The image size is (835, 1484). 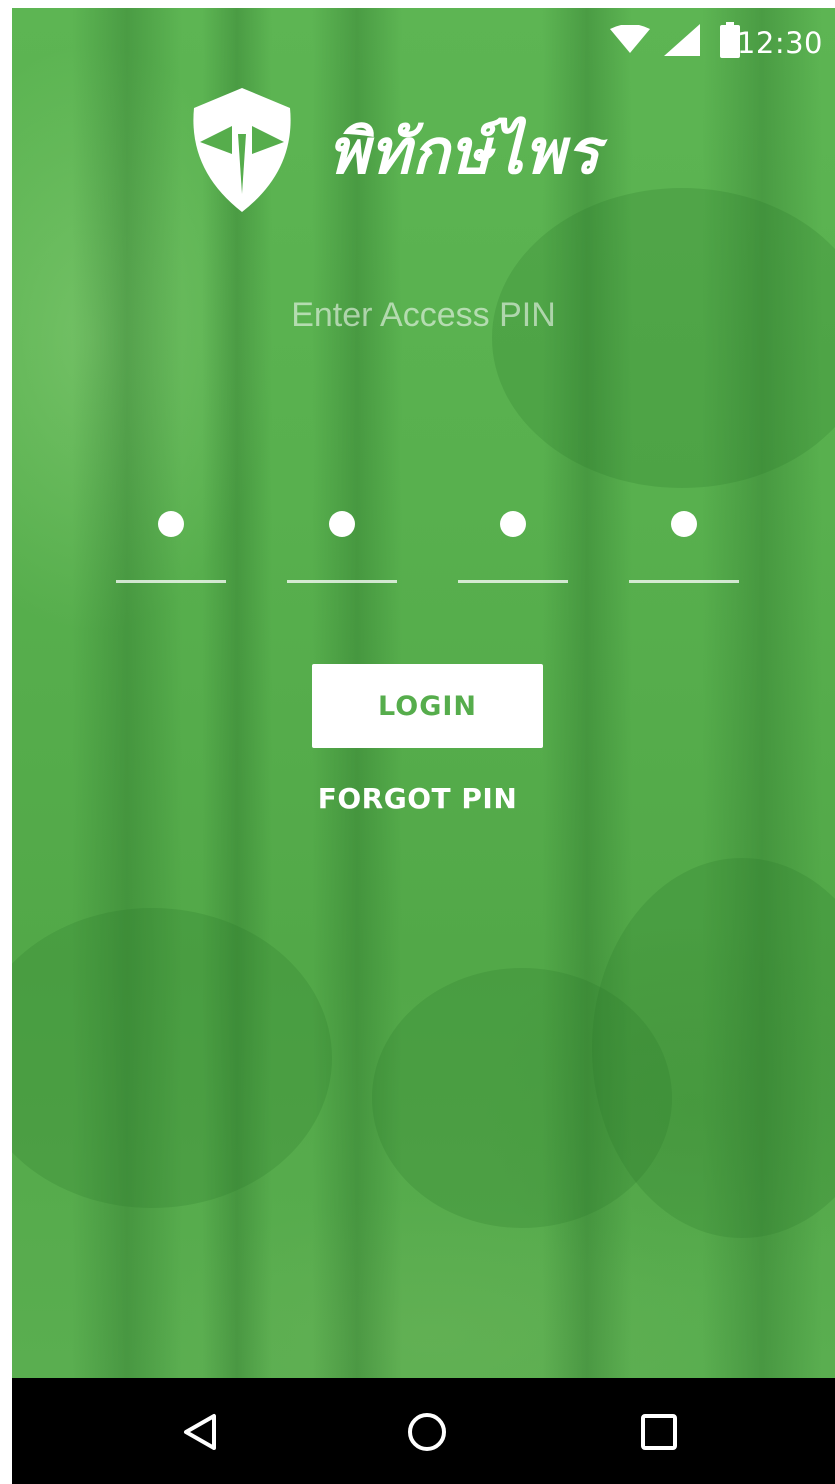 What do you see at coordinates (423, 40) in the screenshot?
I see `status-bar: 12:30` at bounding box center [423, 40].